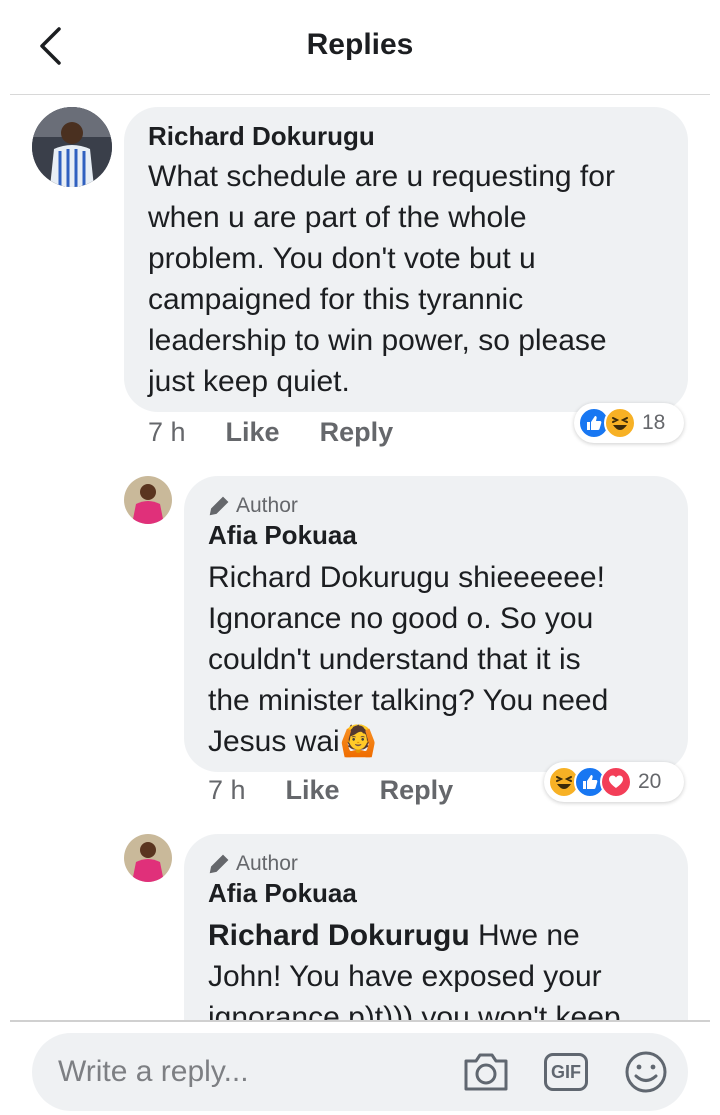 The height and width of the screenshot is (1115, 720). I want to click on page-title: Replies, so click(360, 44).